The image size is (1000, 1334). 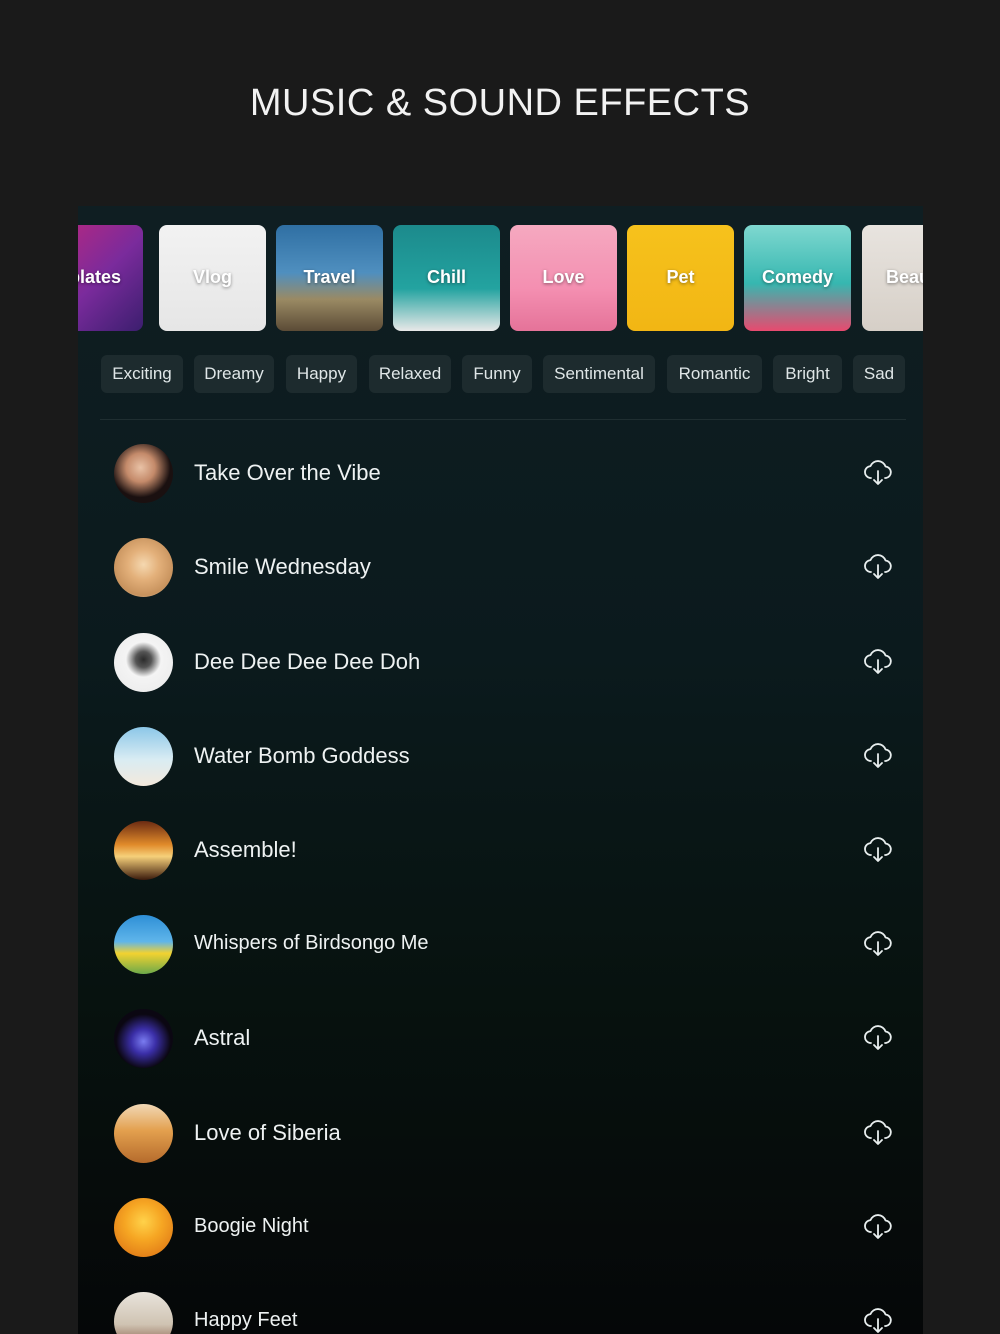 I want to click on track-row: Boogie Night, so click(x=504, y=1228).